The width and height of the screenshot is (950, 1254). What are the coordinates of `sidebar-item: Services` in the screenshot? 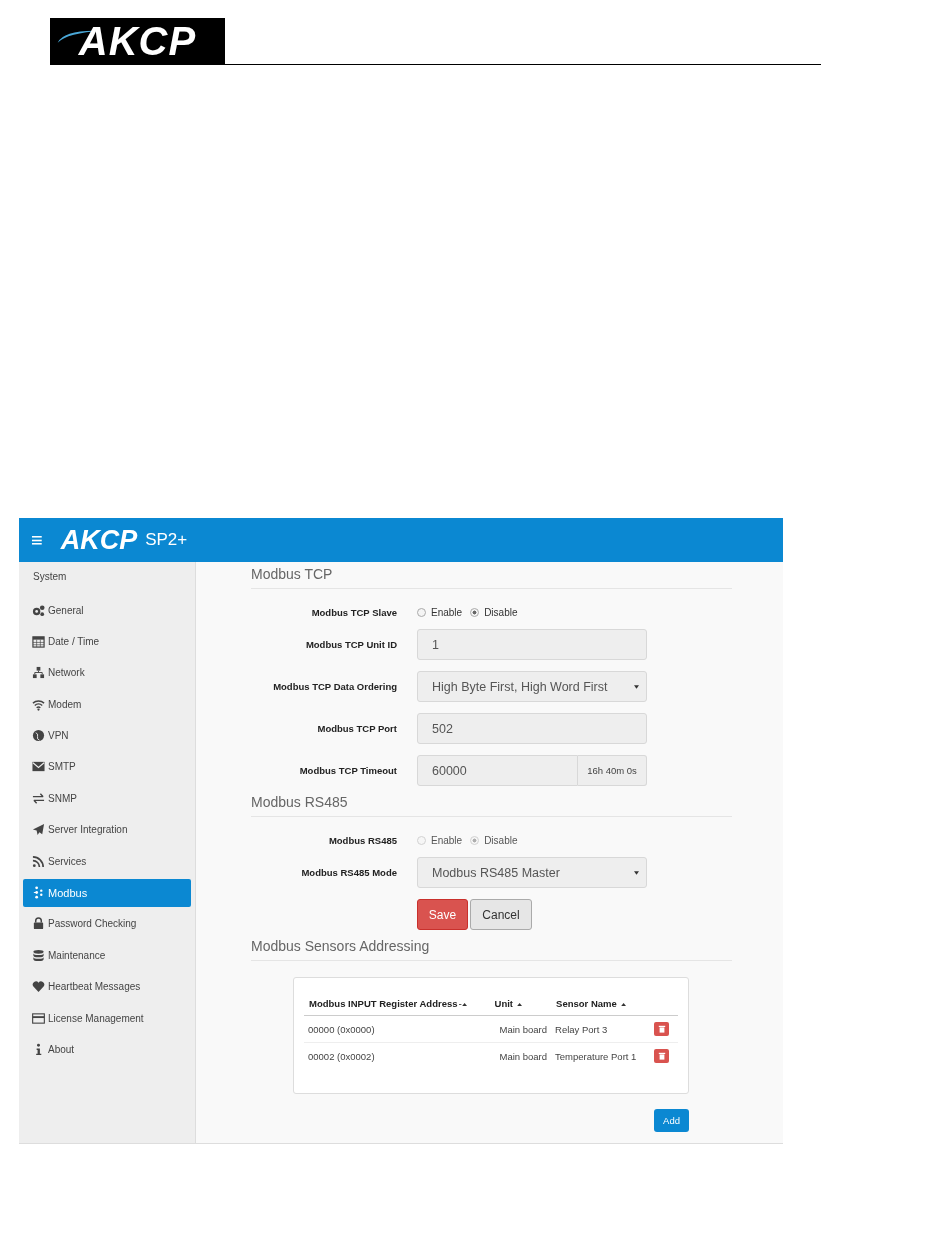 It's located at (107, 861).